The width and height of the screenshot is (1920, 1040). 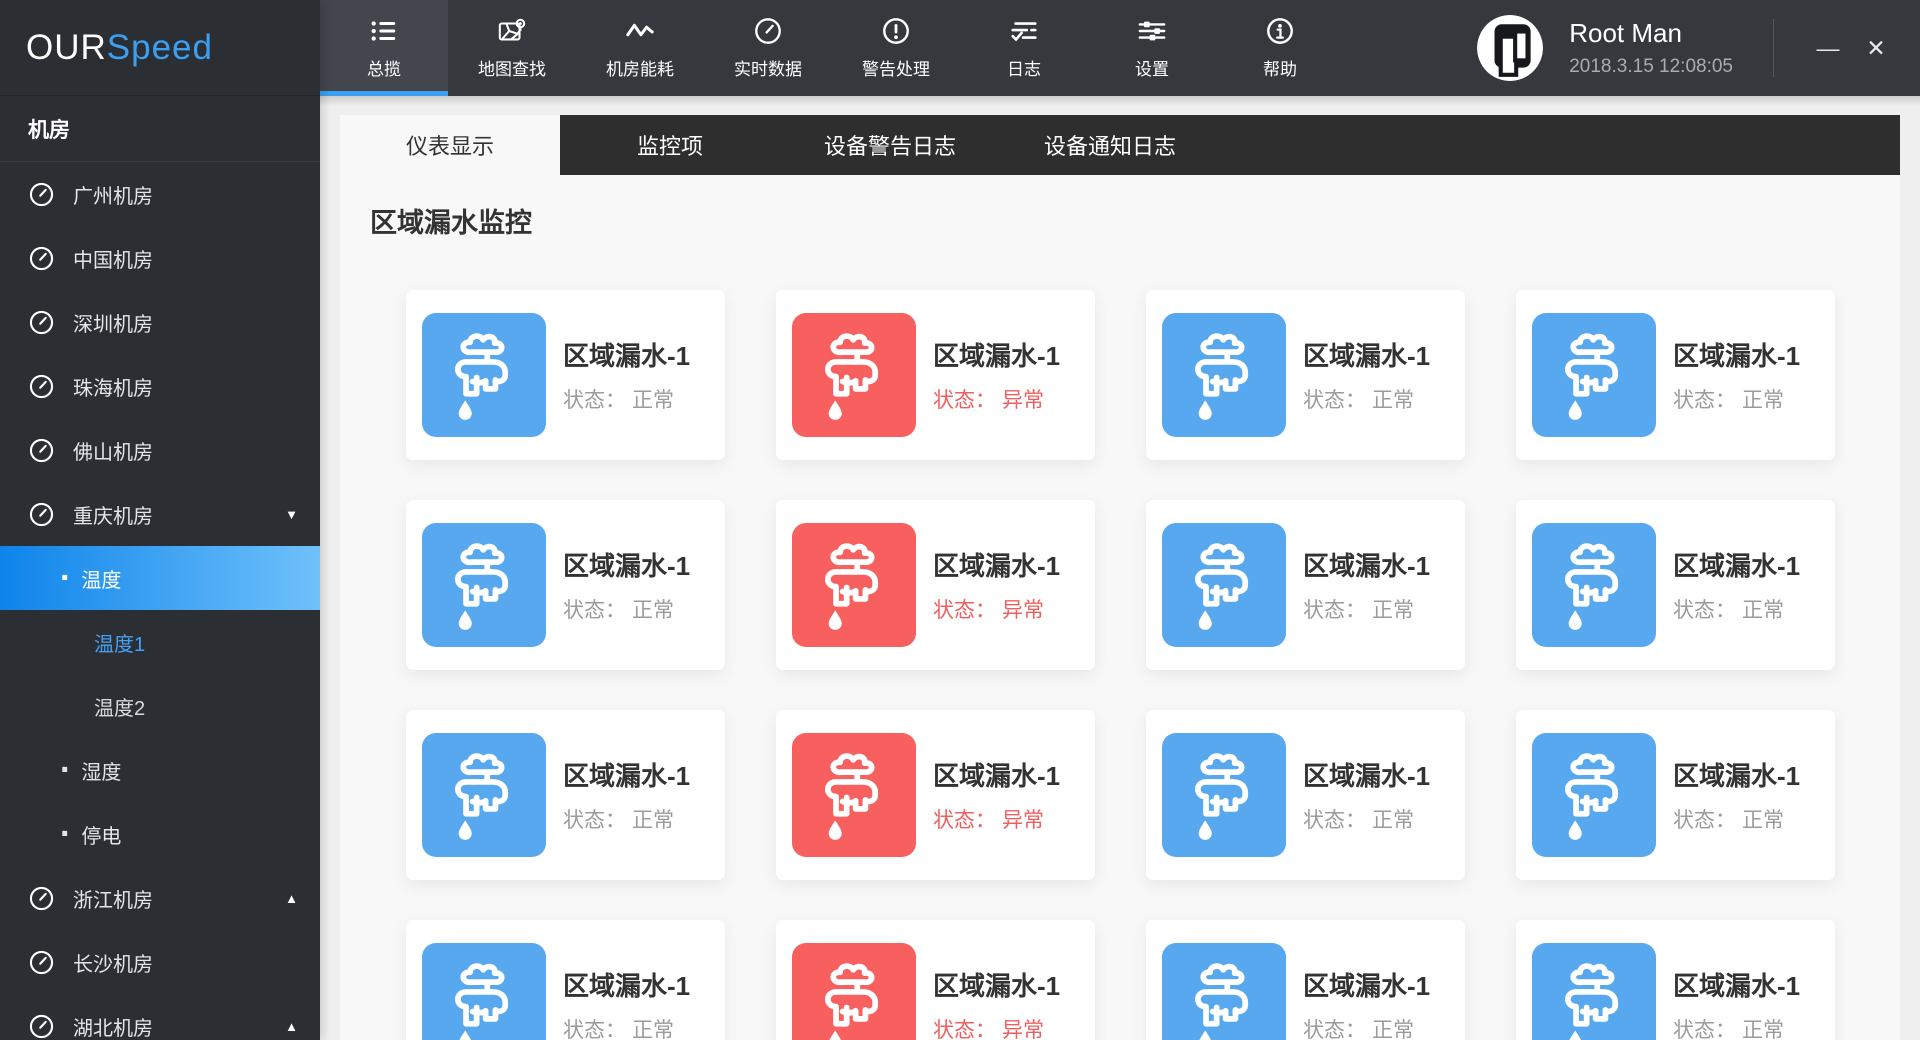 I want to click on sidebar-item: 深圳机房, so click(x=160, y=322).